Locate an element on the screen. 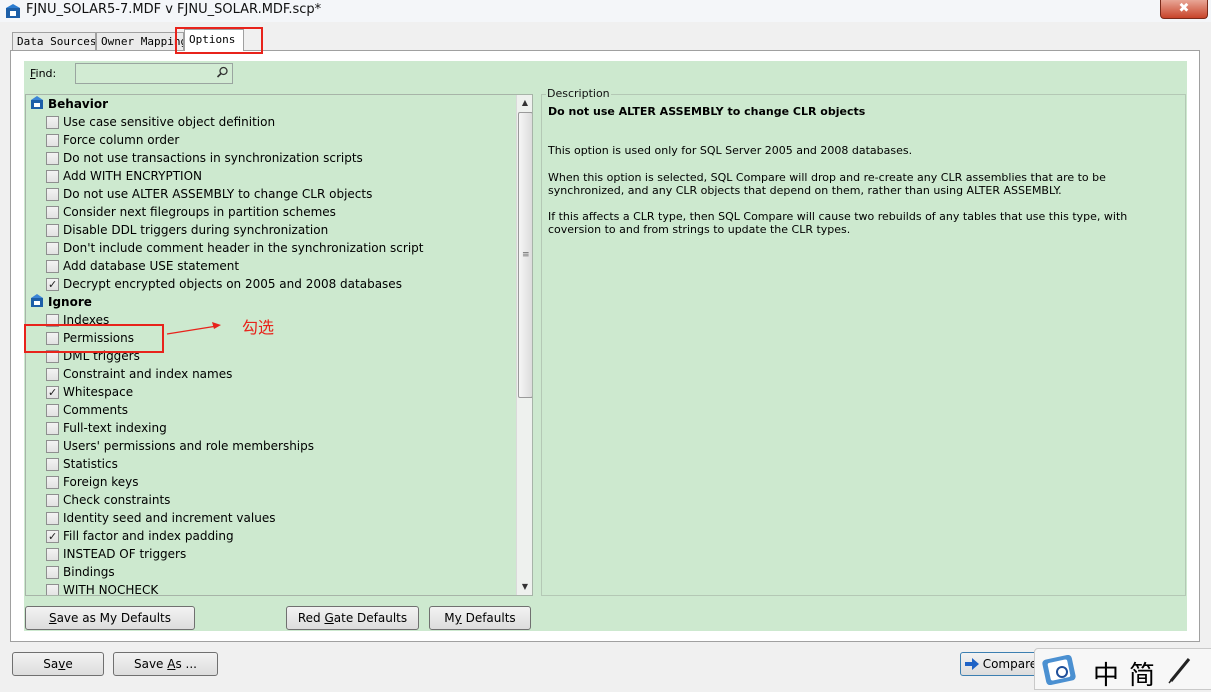  pen-icon is located at coordinates (1180, 670).